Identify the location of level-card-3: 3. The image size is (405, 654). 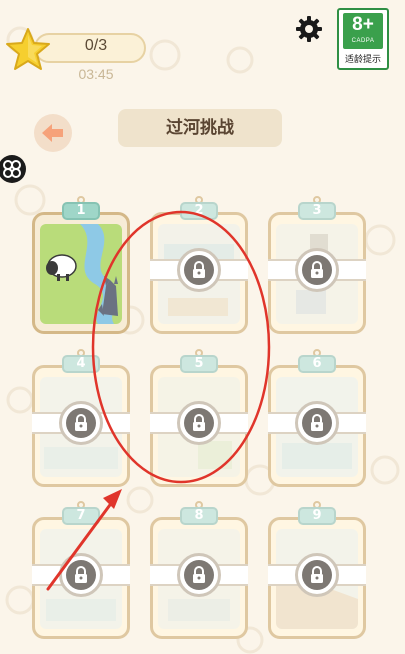
(317, 265).